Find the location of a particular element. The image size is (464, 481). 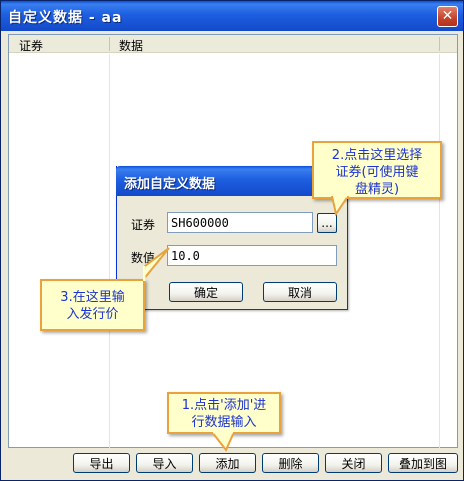

security-label: 证券 is located at coordinates (143, 225).